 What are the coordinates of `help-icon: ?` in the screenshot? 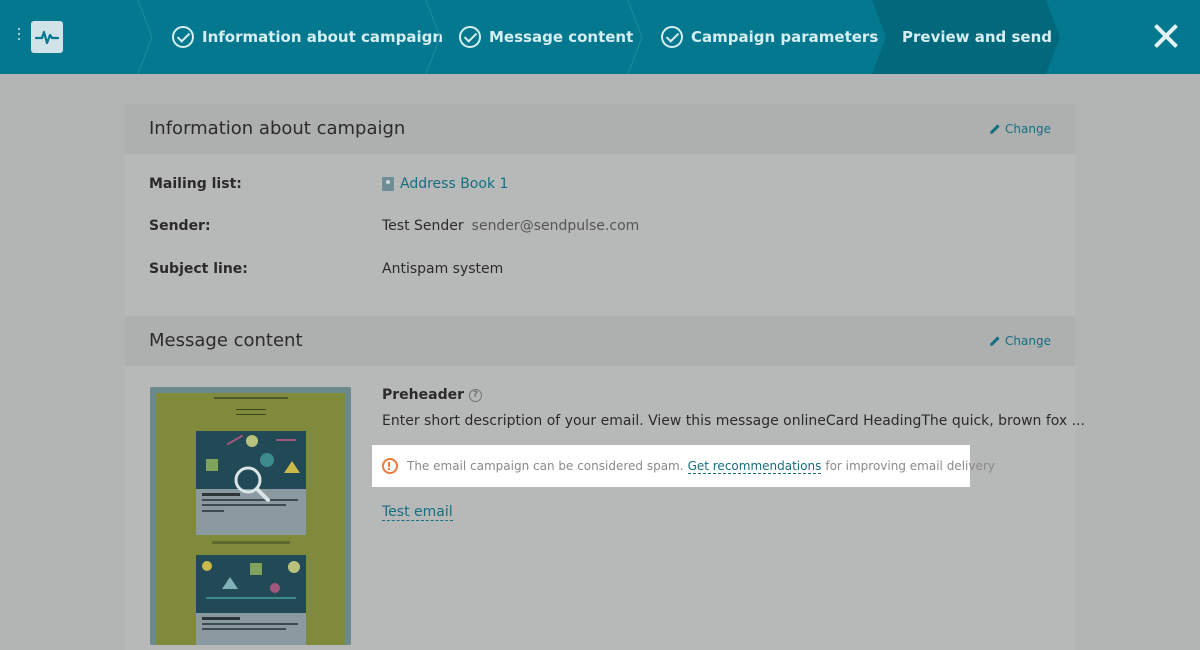 It's located at (475, 395).